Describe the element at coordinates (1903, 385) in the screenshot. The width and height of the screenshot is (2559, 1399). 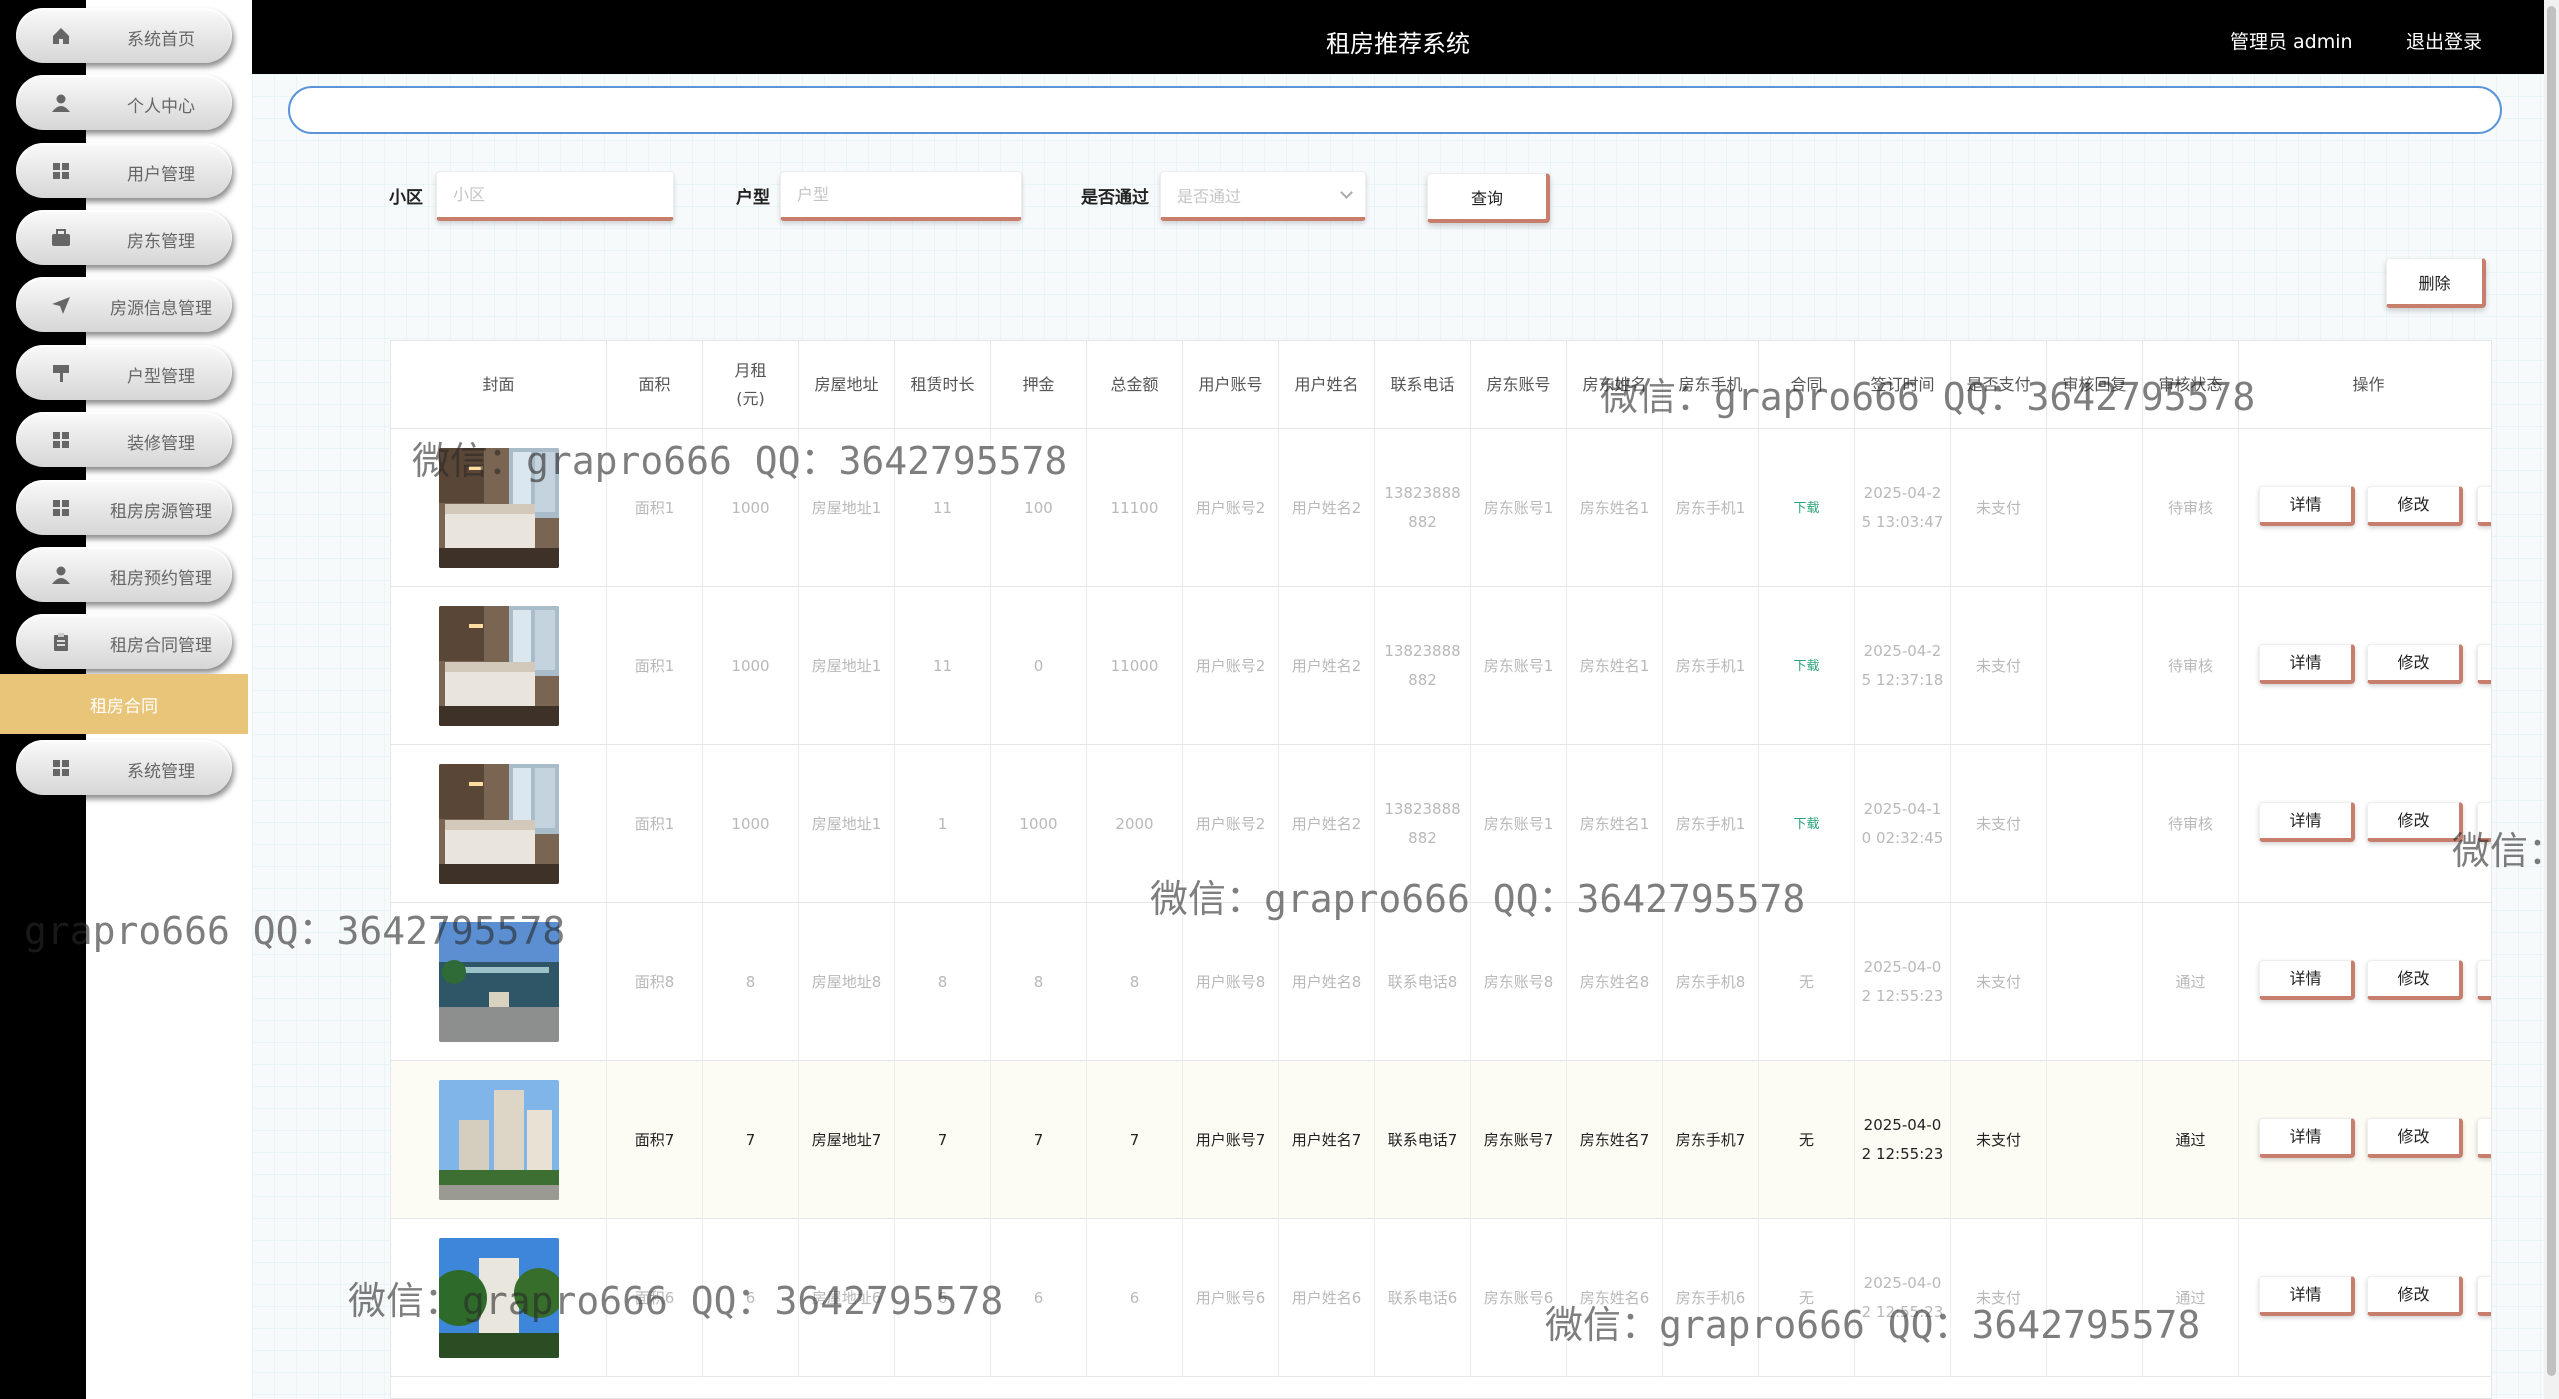
I see `column-header: 签订时间` at that location.